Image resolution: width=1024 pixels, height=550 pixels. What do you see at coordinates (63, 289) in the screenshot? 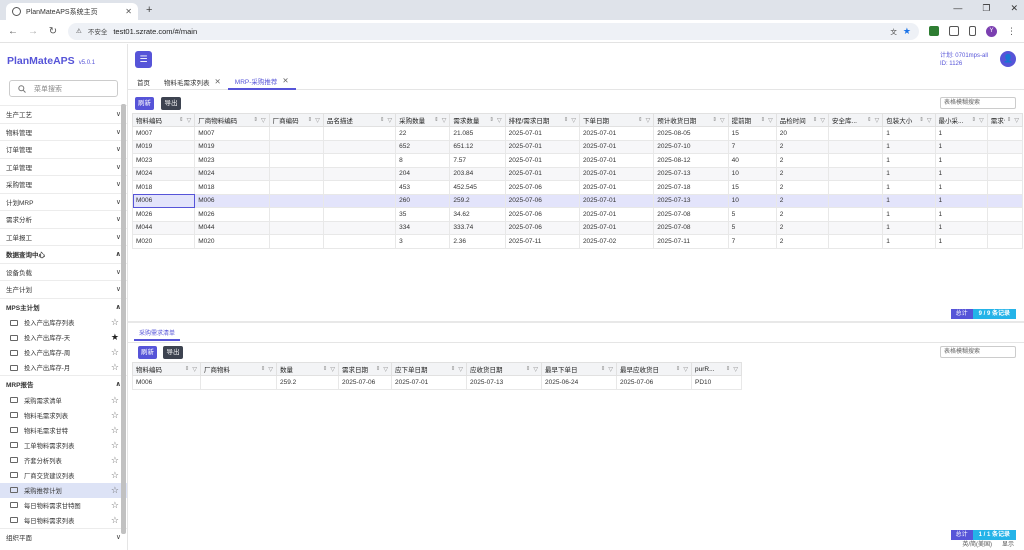
I see `sidebar-menu-item: 生产计划 ∨` at bounding box center [63, 289].